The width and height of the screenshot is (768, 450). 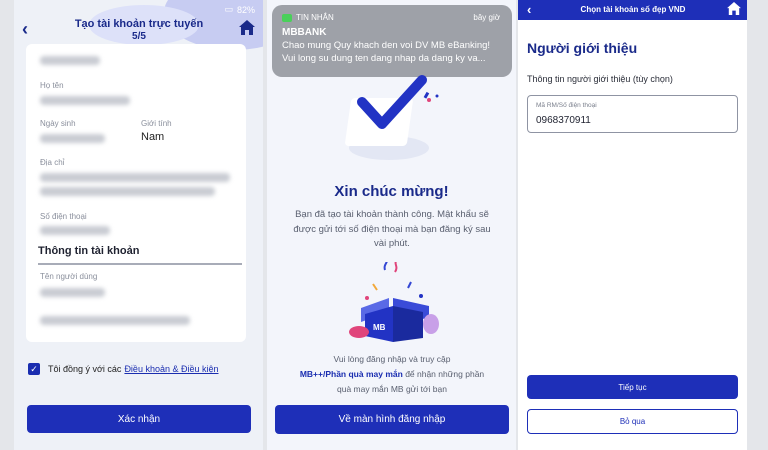 I want to click on birthdate-label: Ngày sinh, so click(x=58, y=123).